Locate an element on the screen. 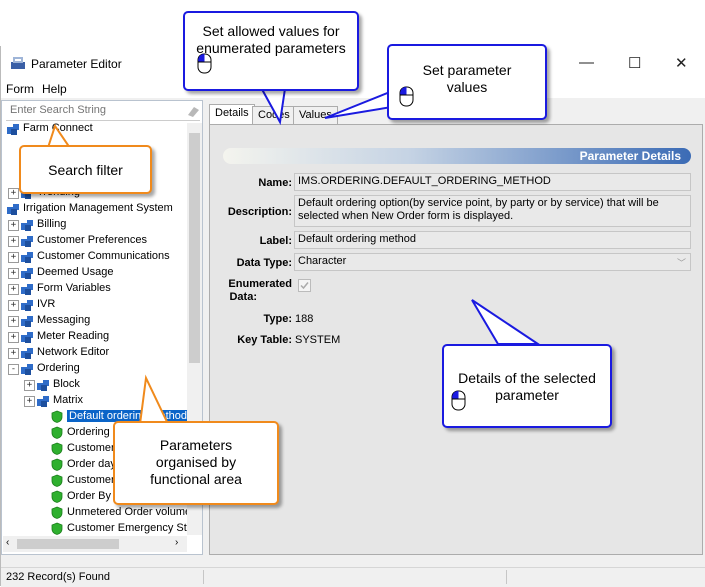 The width and height of the screenshot is (705, 587). tree-callout-text: Parameters organised by functional area is located at coordinates (196, 462).